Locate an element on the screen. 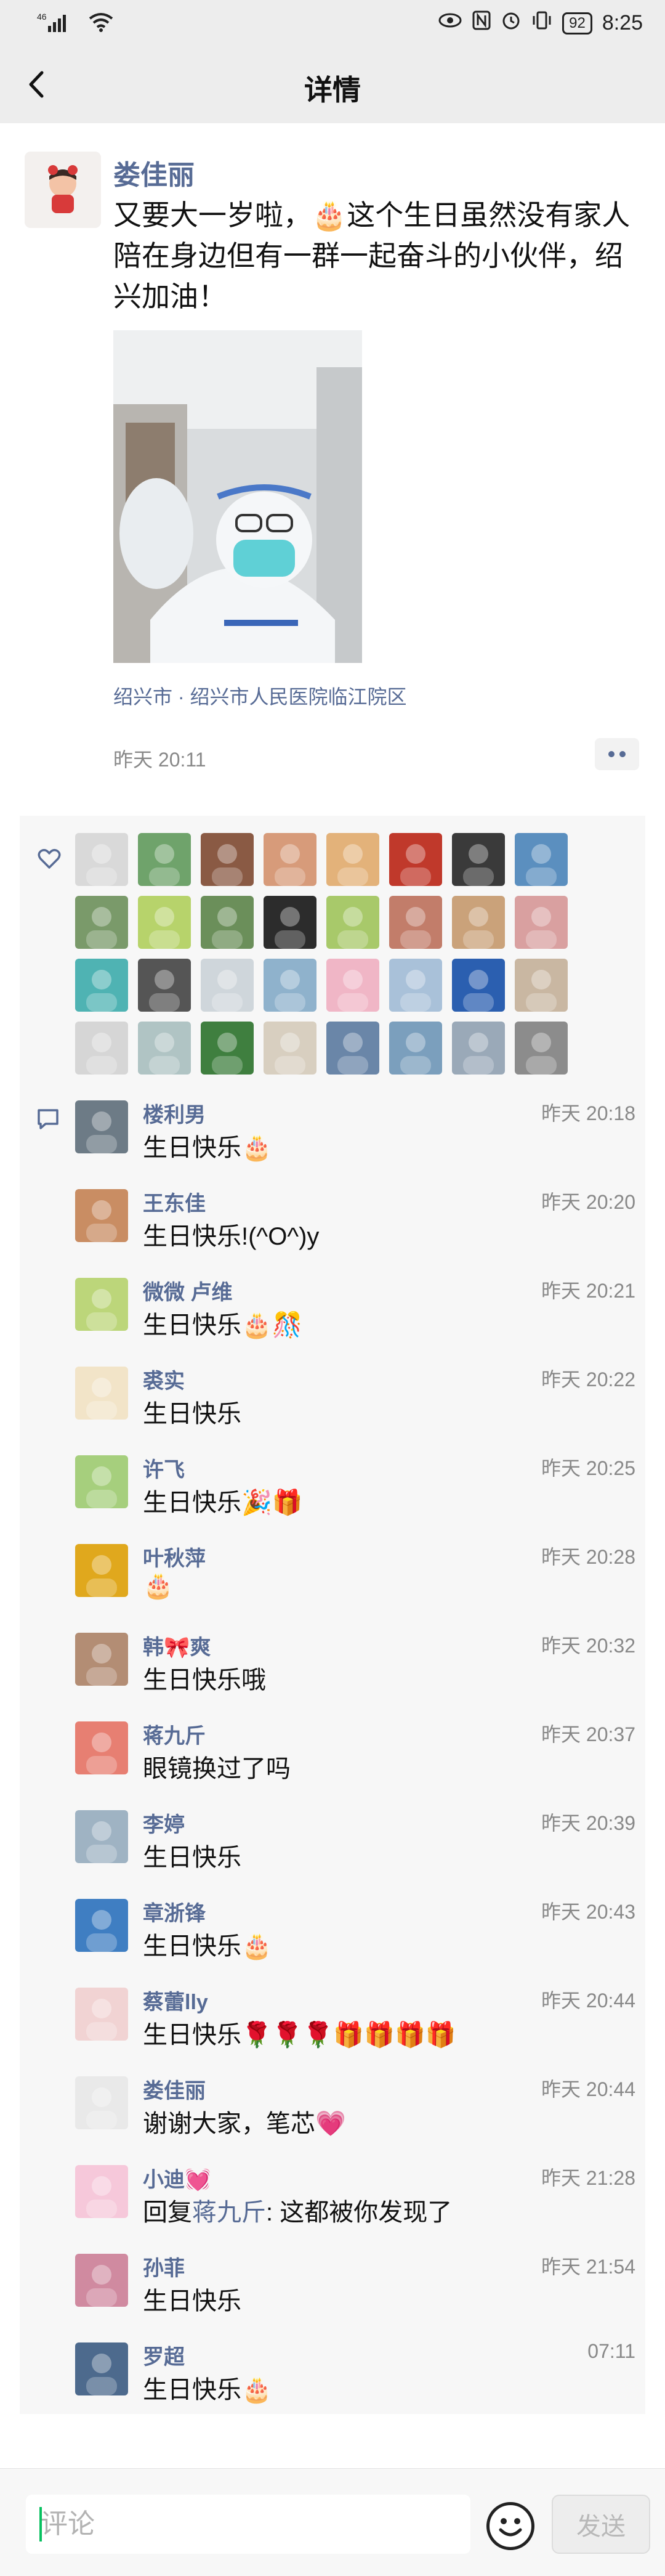 This screenshot has height=2576, width=665. commenter-name: 王东佳 is located at coordinates (174, 1202).